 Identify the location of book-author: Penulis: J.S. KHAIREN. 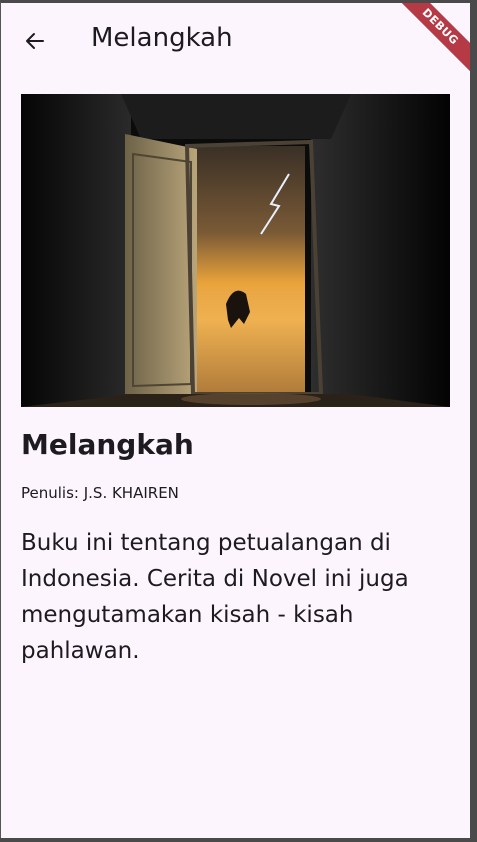
(100, 493).